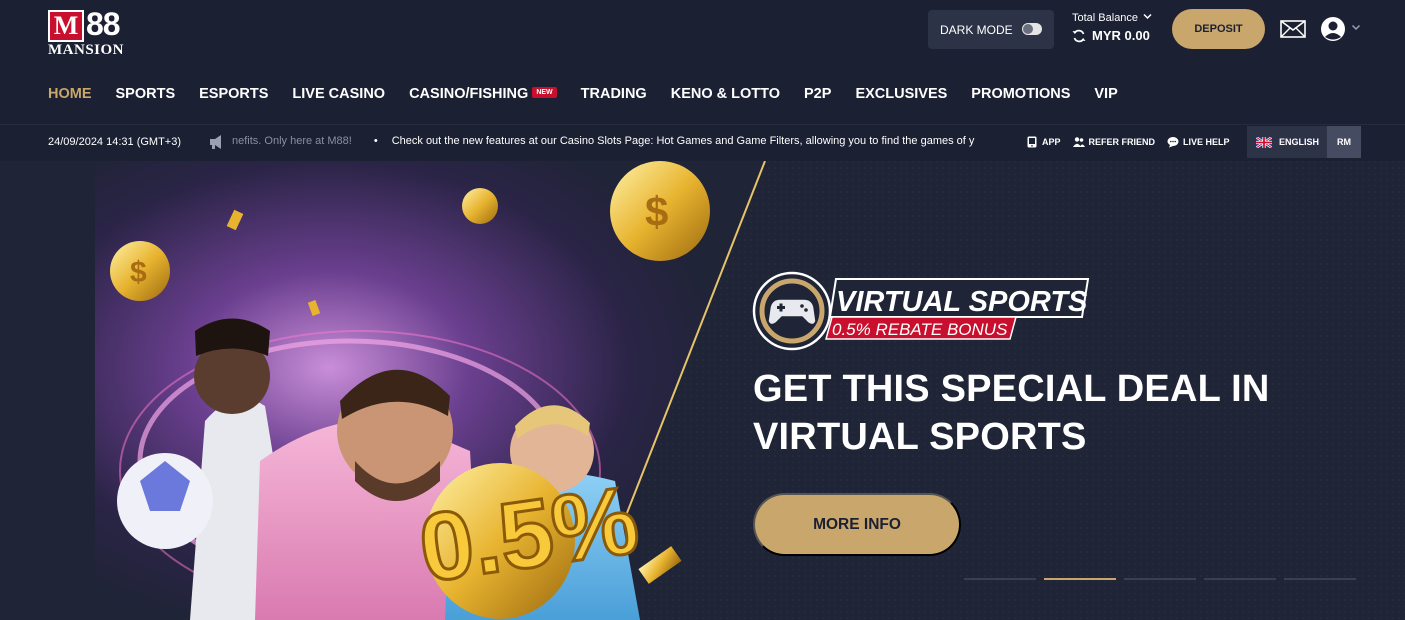 The height and width of the screenshot is (620, 1405). I want to click on logo-mansion-text: MANSION, so click(86, 50).